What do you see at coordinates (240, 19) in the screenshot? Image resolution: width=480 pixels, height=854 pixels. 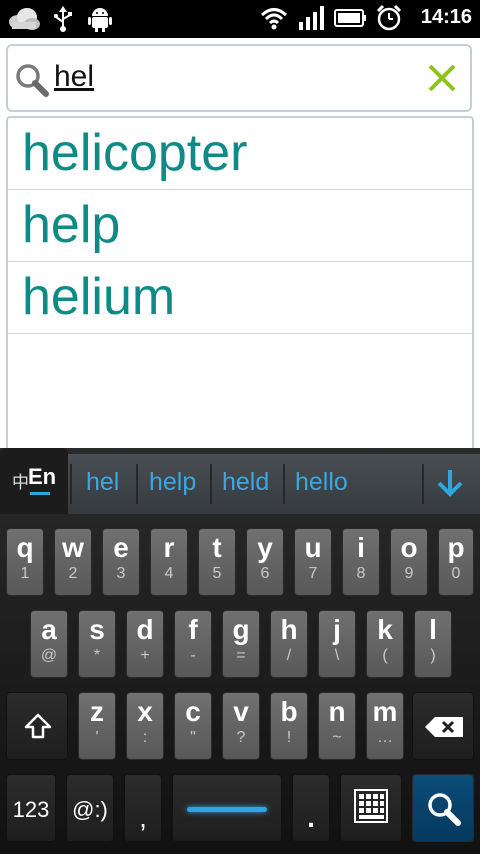 I see `status-bar: 14:16` at bounding box center [240, 19].